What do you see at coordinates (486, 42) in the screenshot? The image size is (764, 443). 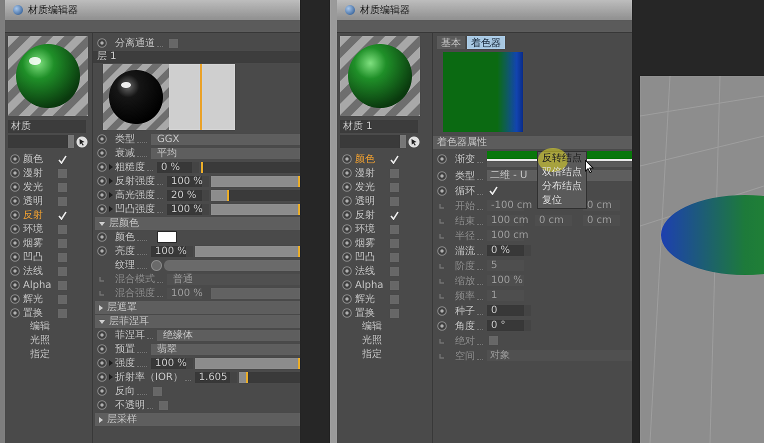 I see `tab: 着色器` at bounding box center [486, 42].